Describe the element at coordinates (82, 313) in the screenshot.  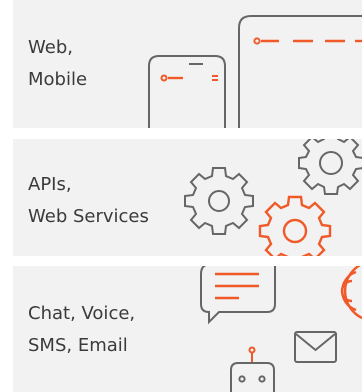
I see `card-label-line-1: Chat, Voice,` at that location.